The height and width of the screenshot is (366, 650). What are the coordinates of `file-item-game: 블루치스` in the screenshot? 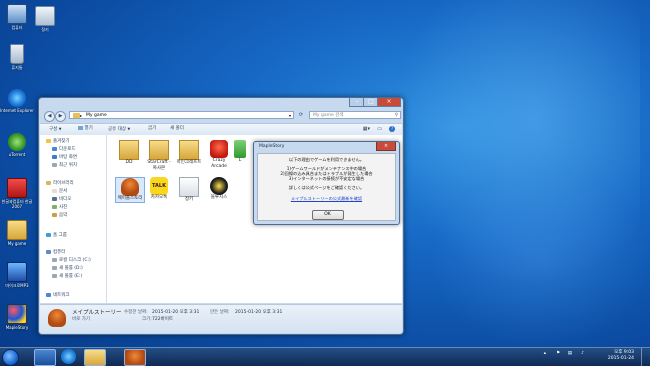 It's located at (219, 189).